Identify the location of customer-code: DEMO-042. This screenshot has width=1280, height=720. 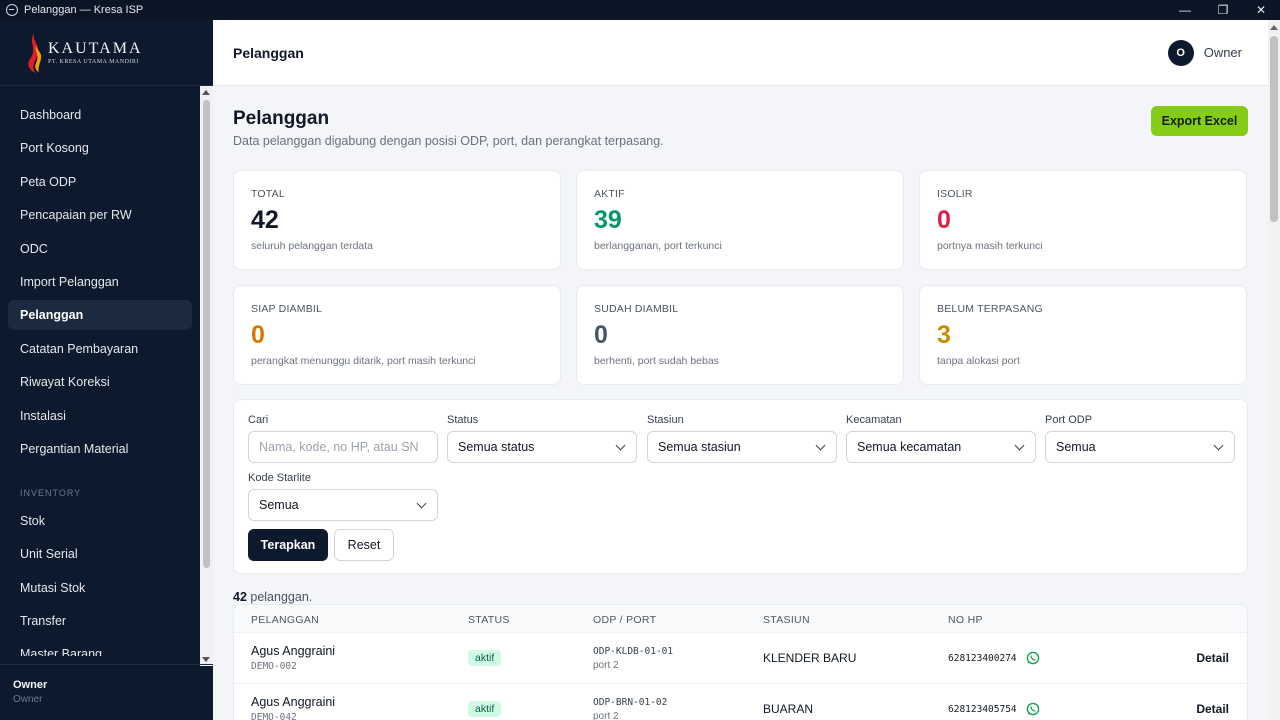
(274, 716).